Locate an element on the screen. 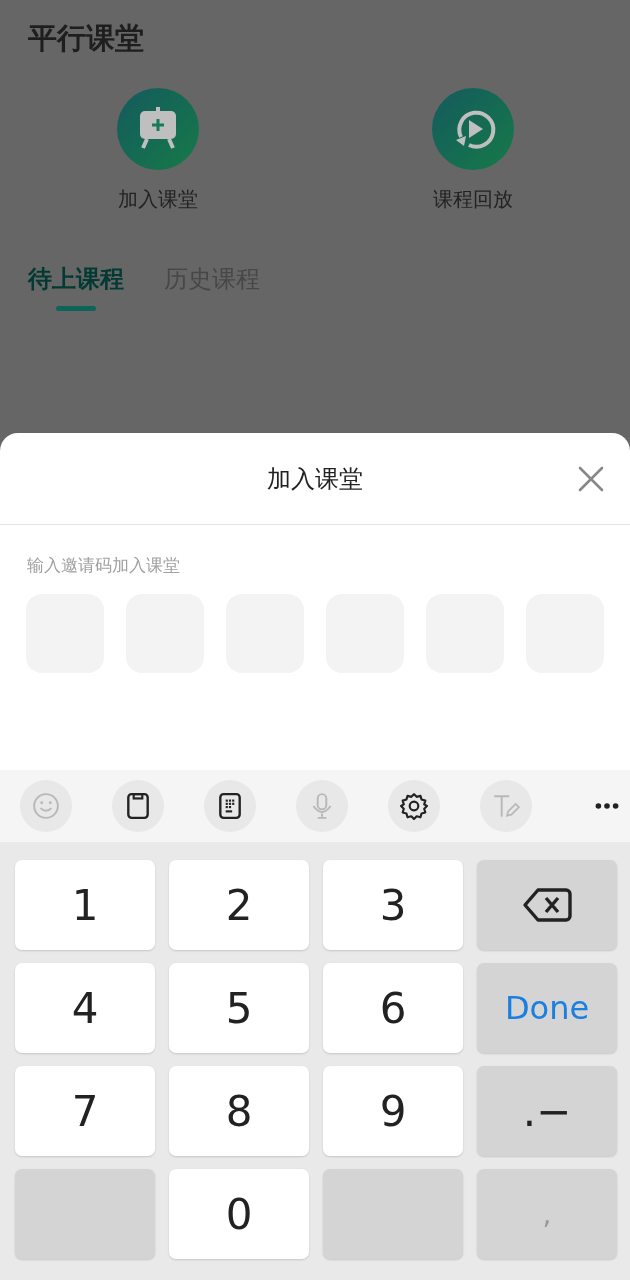 The image size is (630, 1280). digit-key: 9 is located at coordinates (393, 1111).